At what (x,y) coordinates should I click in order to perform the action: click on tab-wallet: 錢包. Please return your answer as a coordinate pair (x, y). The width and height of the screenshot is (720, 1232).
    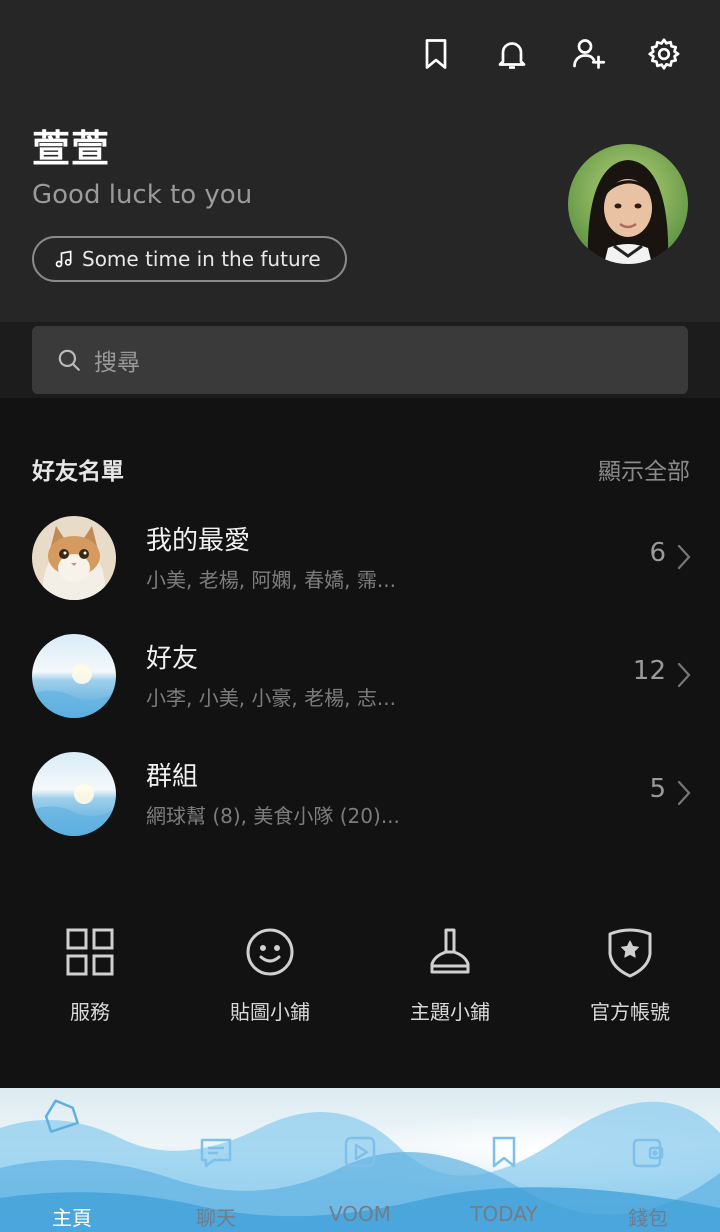
    Looking at the image, I should click on (648, 1160).